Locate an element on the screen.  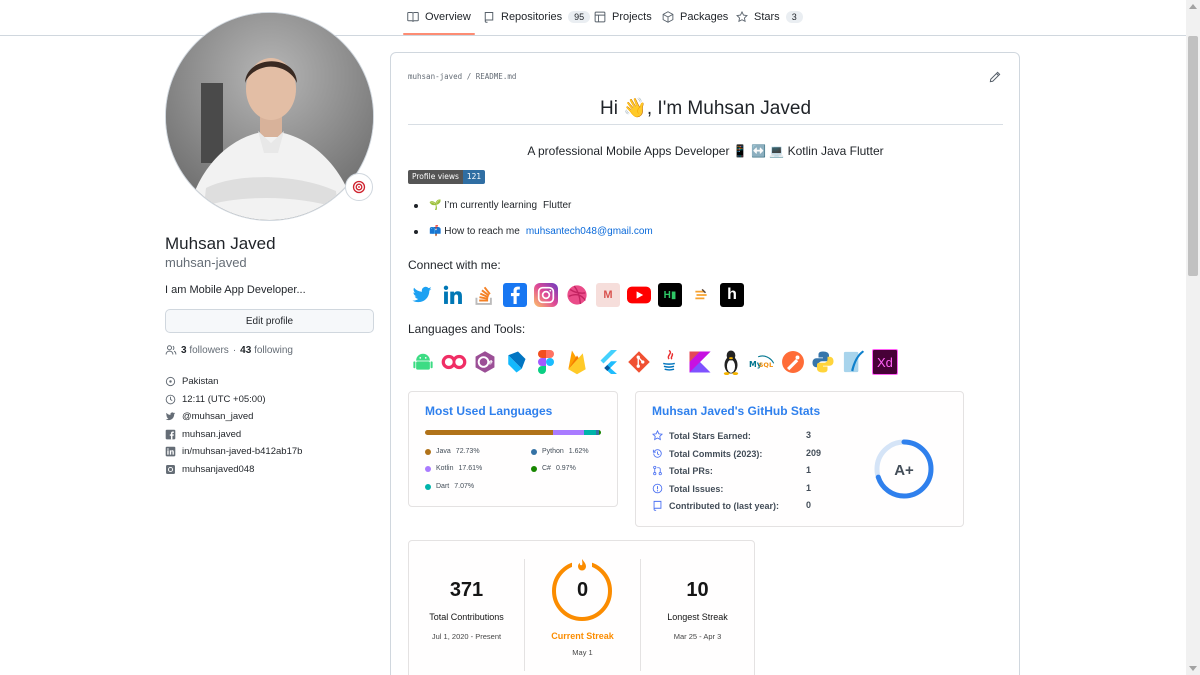
stat-label: Contributed to (last year): is located at coordinates (724, 505).